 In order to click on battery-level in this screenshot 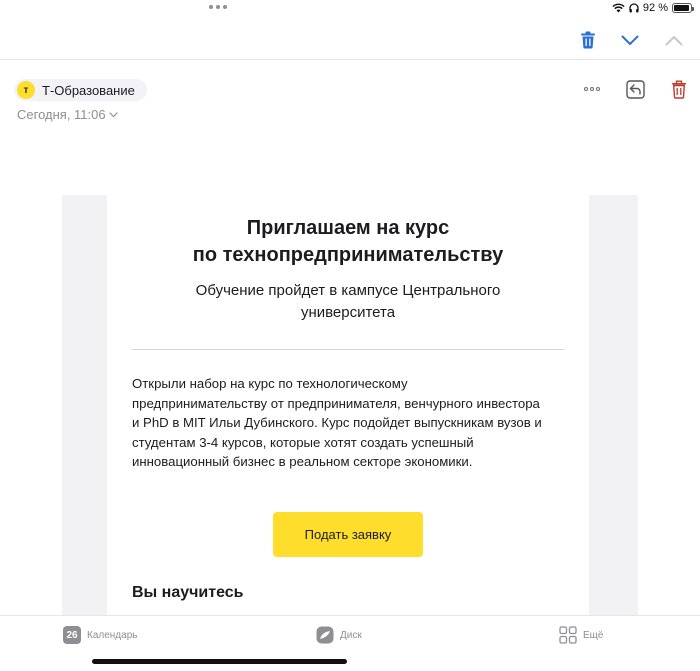, I will do `click(681, 8)`.